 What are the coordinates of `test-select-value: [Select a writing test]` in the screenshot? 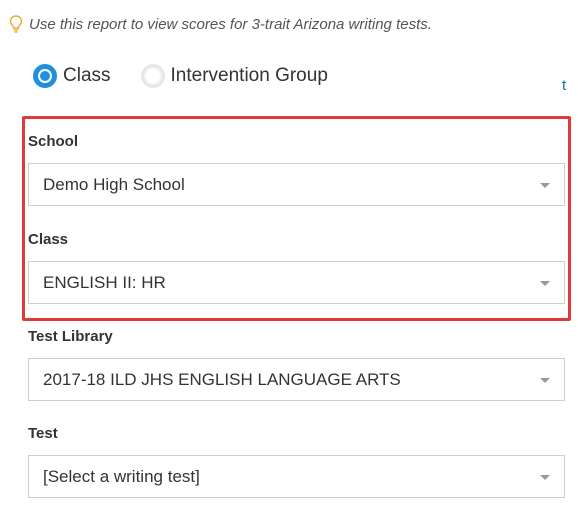 It's located at (121, 476).